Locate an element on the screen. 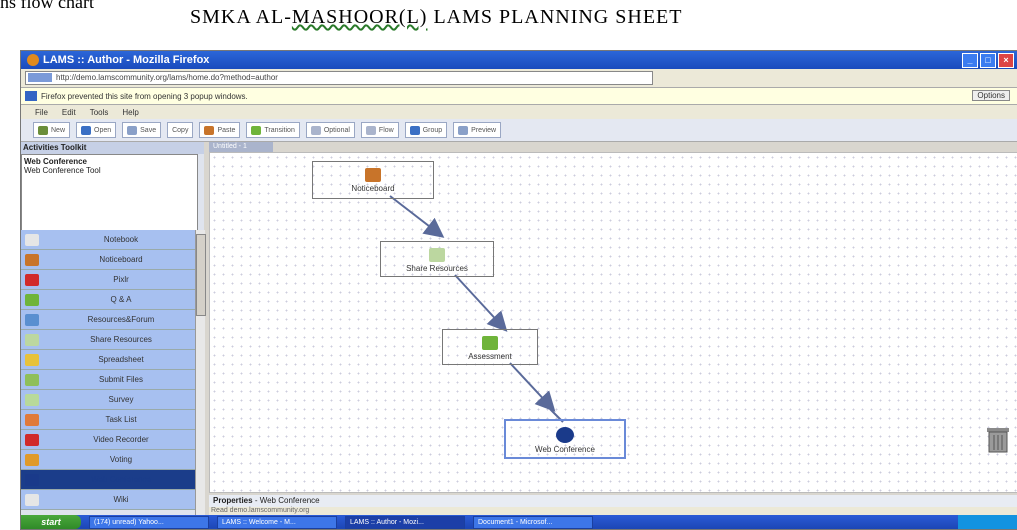  toolkit-item: Share Resources is located at coordinates (108, 340).